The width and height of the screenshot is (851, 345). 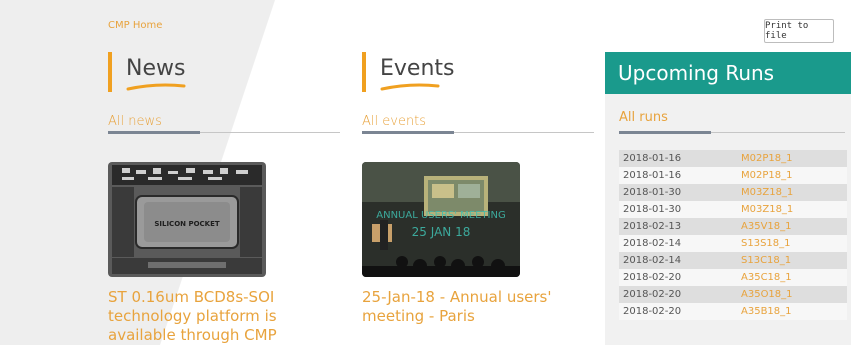 What do you see at coordinates (440, 215) in the screenshot?
I see `events-thumb-overlay-line1: ANNUAL USERS' MEETING` at bounding box center [440, 215].